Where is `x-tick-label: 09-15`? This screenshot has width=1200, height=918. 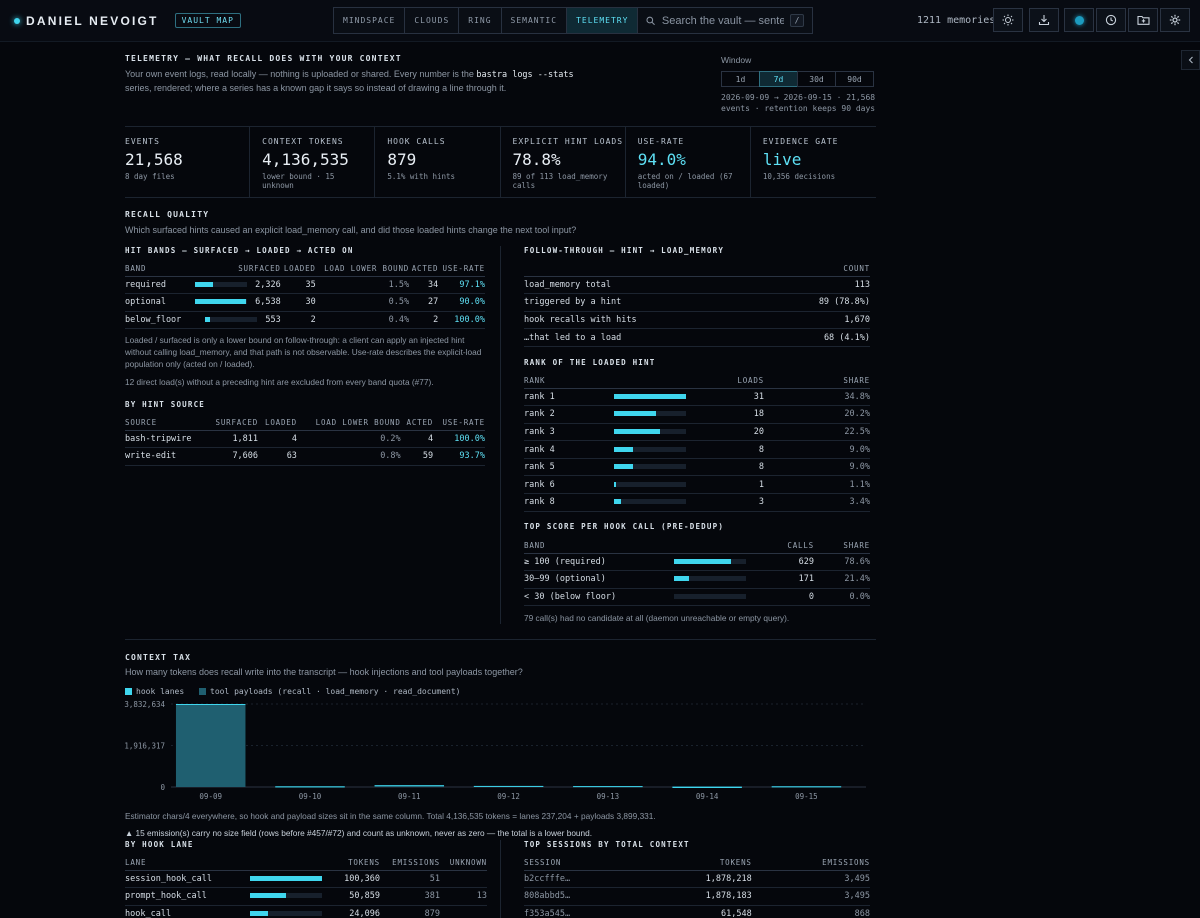
x-tick-label: 09-15 is located at coordinates (806, 796).